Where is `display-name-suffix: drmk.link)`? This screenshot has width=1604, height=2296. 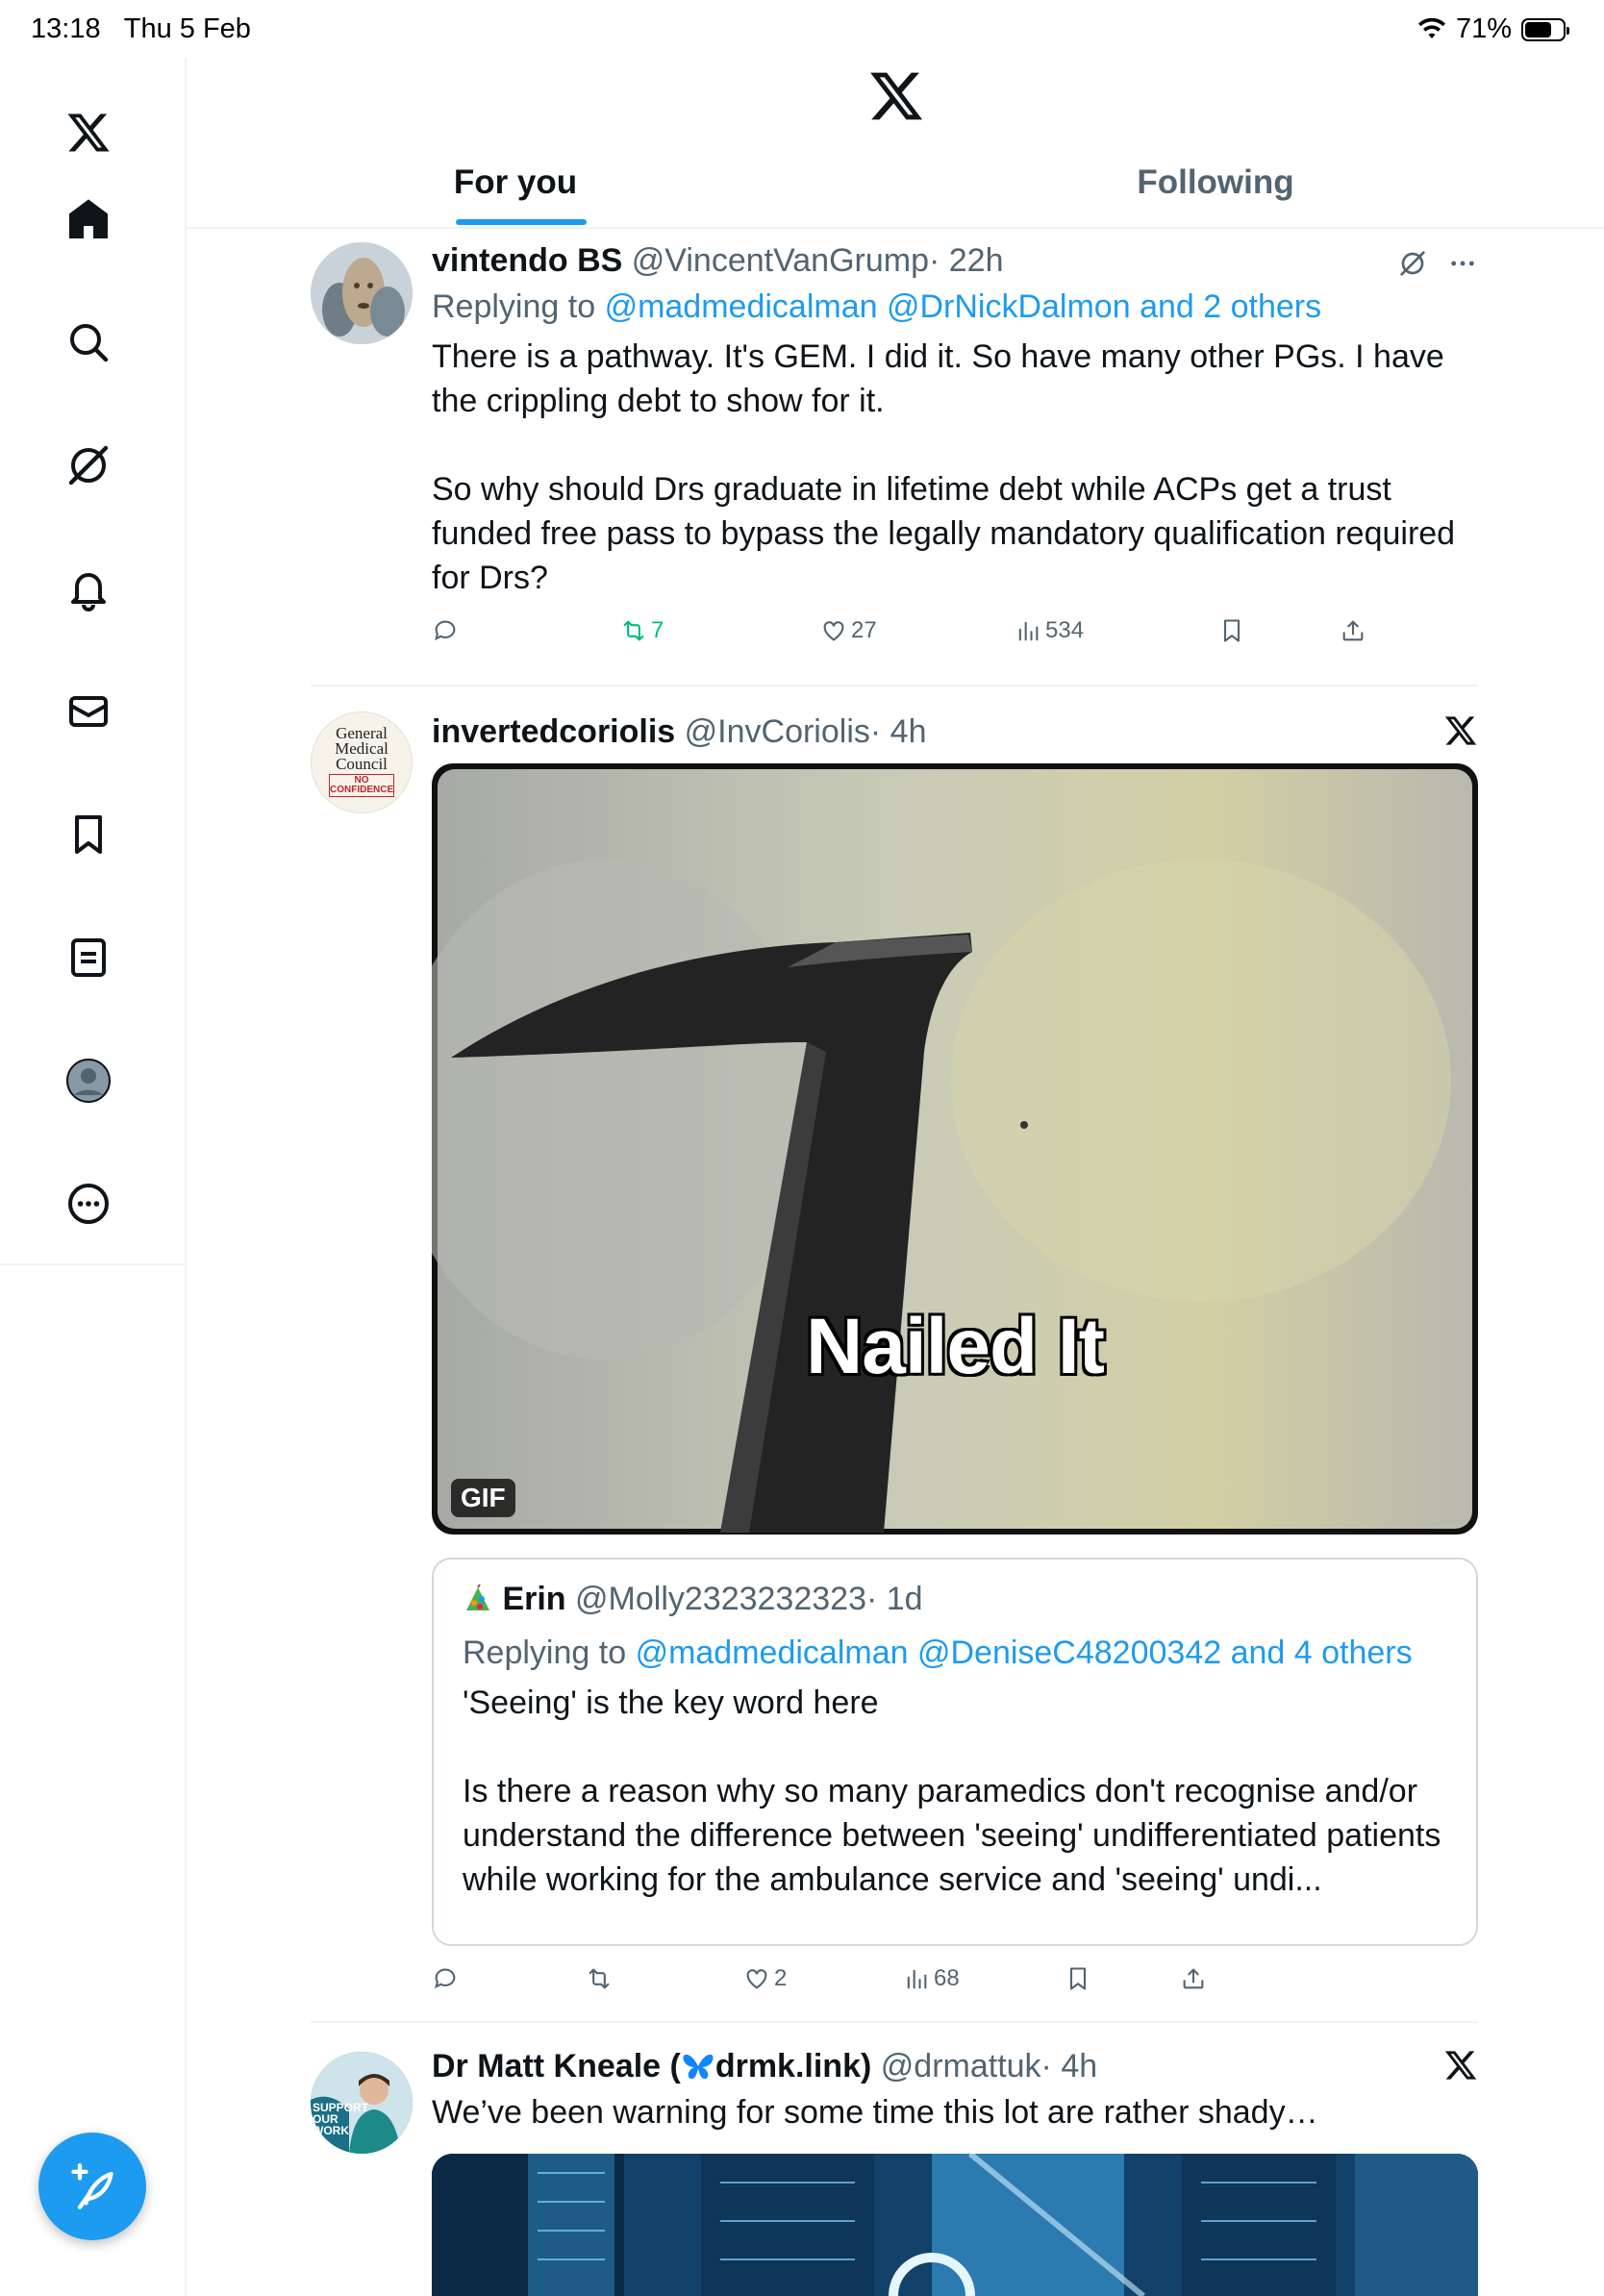
display-name-suffix: drmk.link) is located at coordinates (793, 2066).